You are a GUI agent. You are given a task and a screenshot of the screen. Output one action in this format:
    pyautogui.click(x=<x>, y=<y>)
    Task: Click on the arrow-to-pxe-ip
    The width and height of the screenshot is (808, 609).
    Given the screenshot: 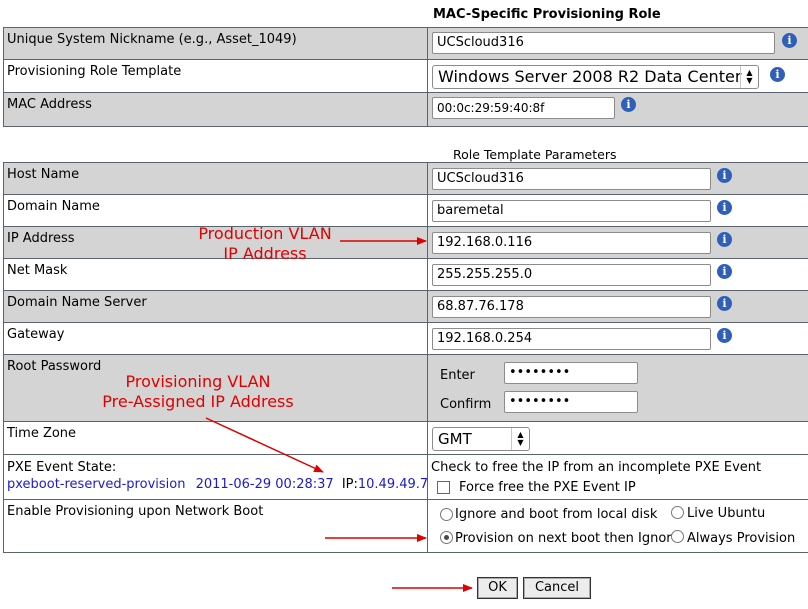 What is the action you would take?
    pyautogui.click(x=264, y=445)
    